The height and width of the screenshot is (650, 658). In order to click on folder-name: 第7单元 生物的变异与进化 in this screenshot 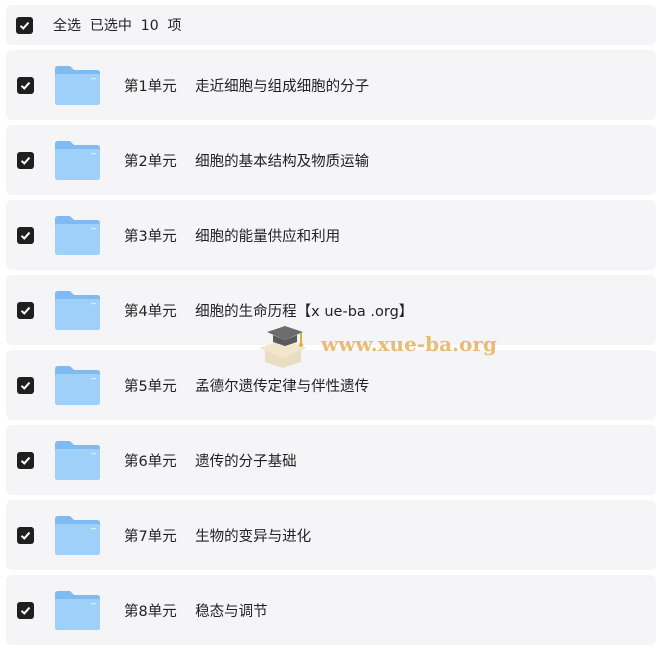, I will do `click(217, 535)`.